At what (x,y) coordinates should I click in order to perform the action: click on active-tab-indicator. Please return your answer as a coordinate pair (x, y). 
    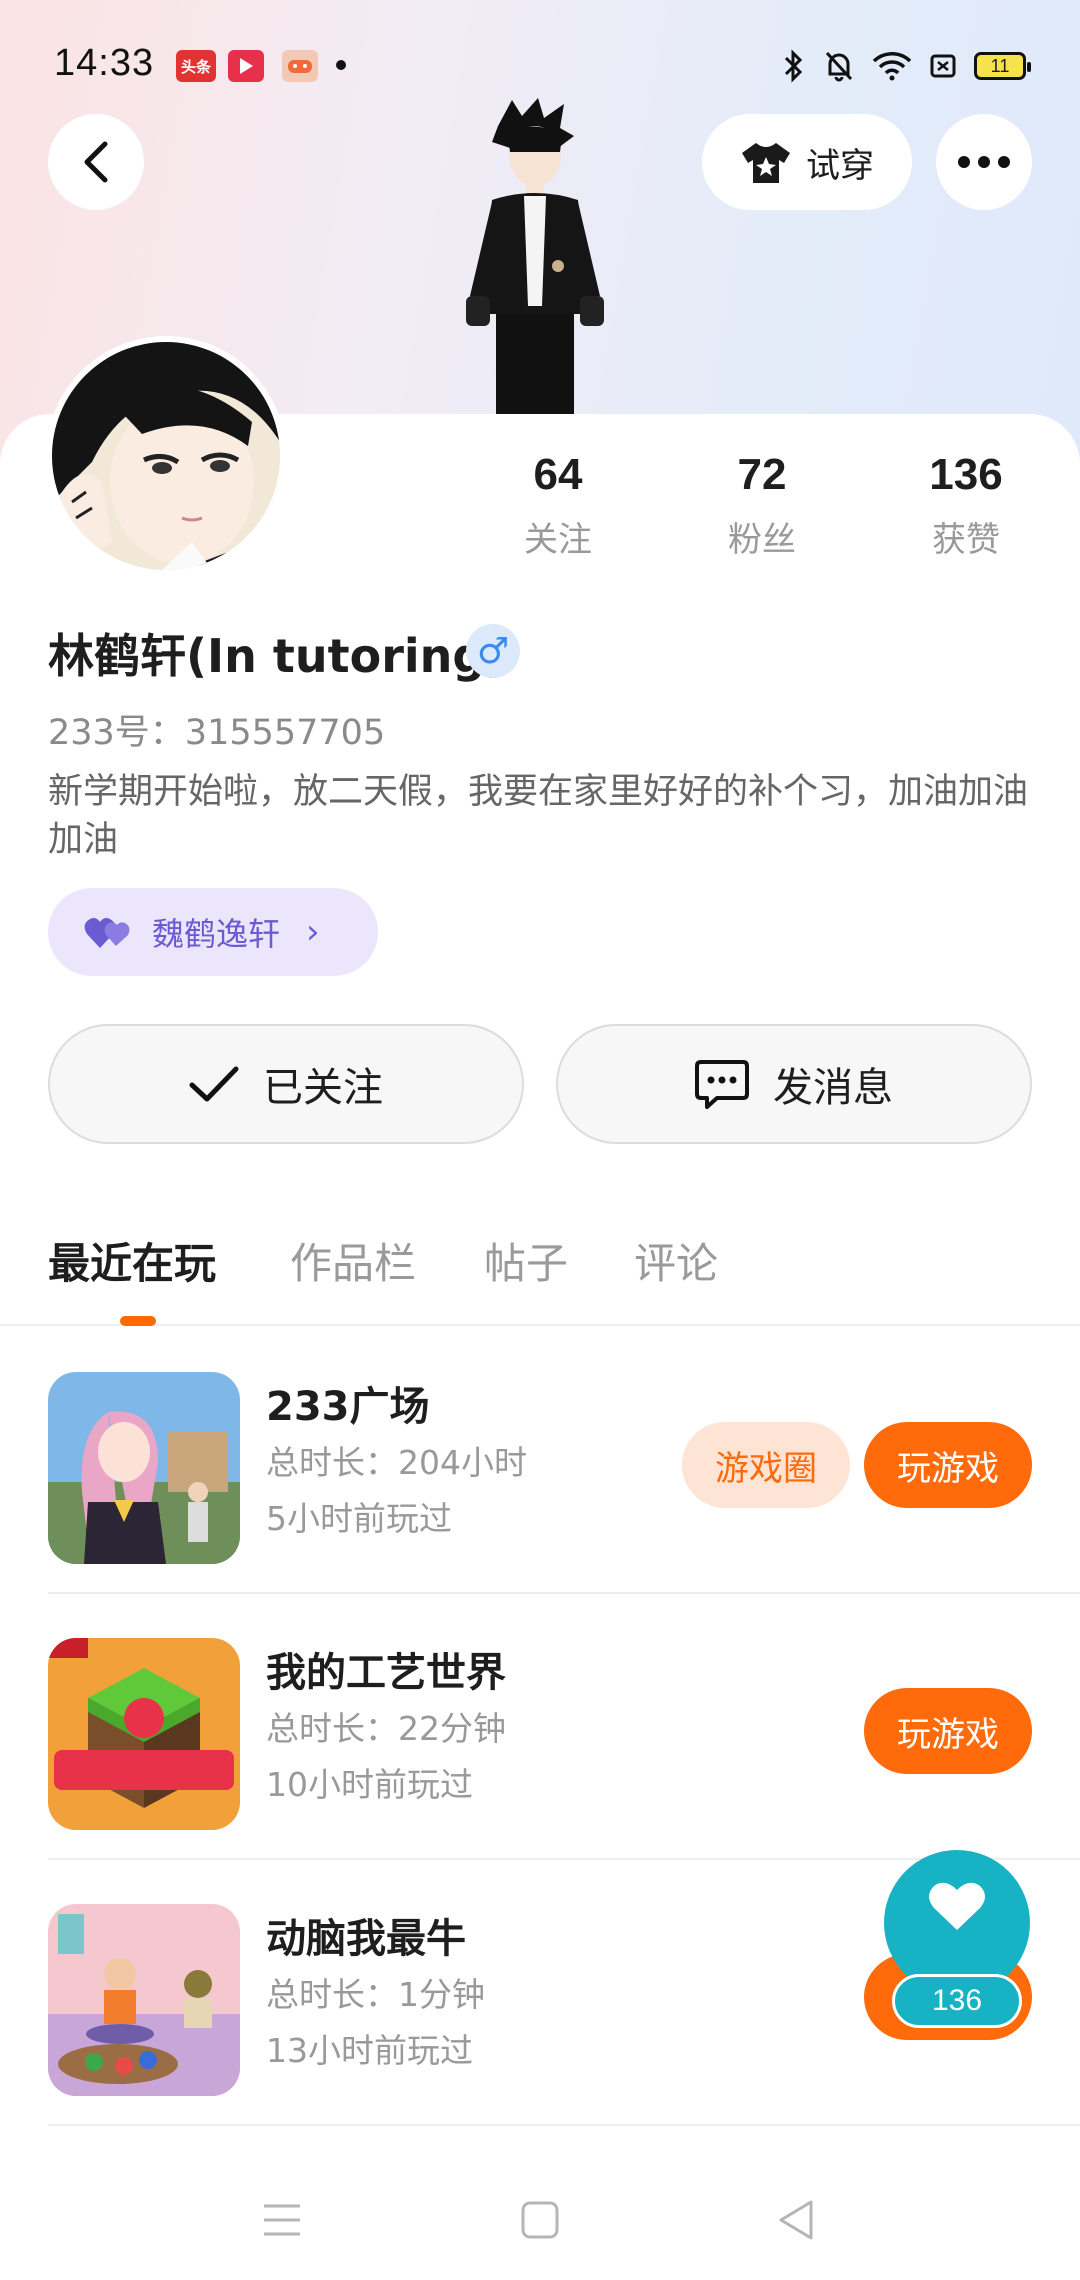
    Looking at the image, I should click on (138, 1321).